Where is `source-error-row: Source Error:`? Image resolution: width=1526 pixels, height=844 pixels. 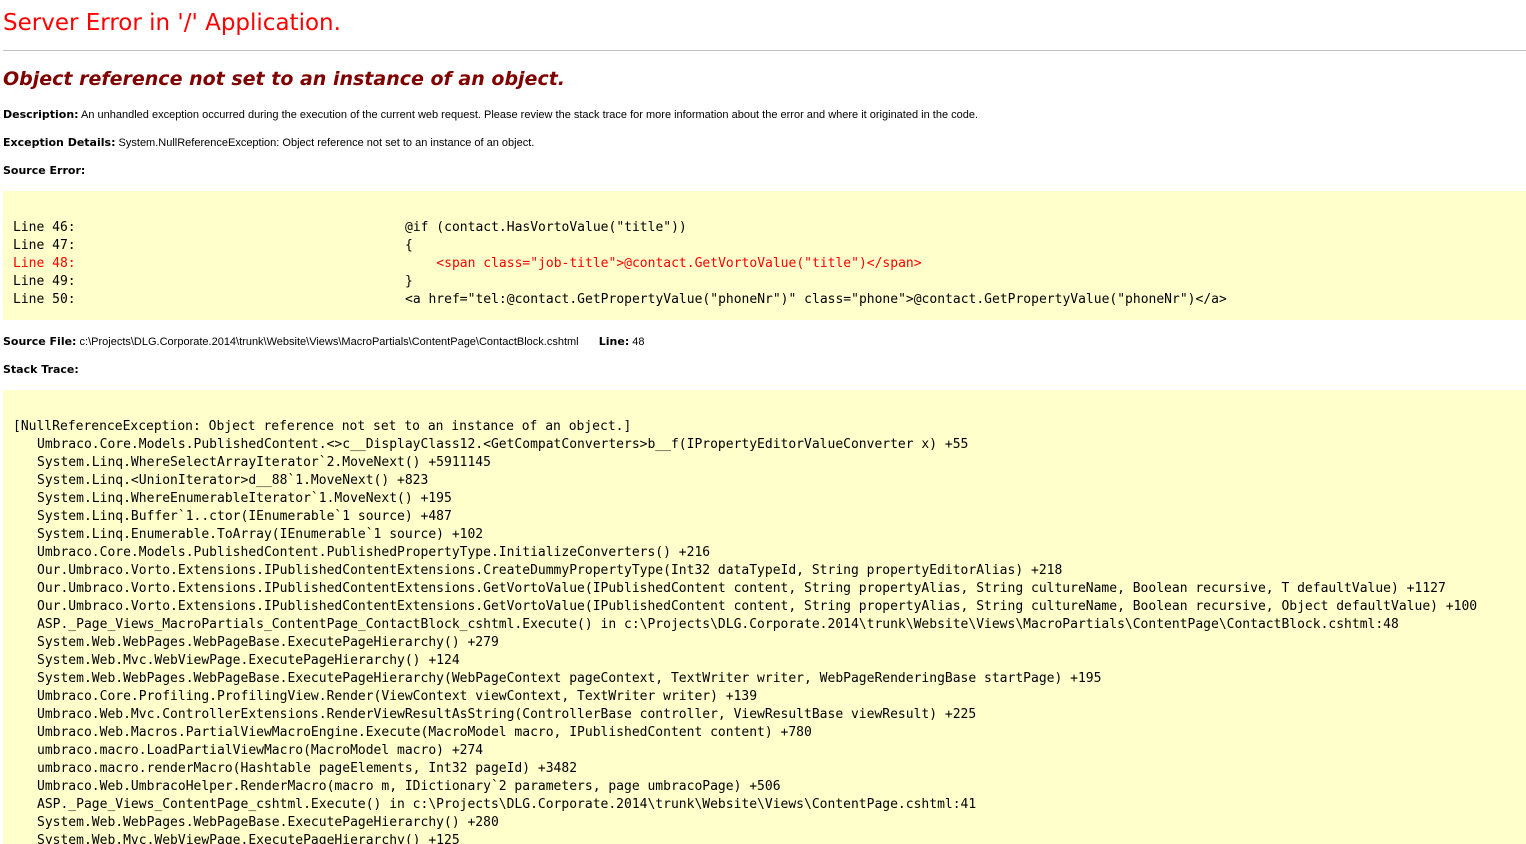 source-error-row: Source Error: is located at coordinates (44, 170).